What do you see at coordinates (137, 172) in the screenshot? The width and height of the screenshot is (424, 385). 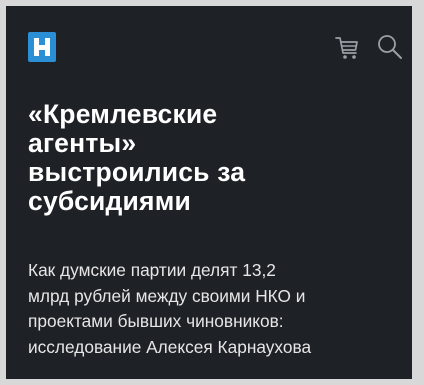 I see `article-title-line: выстроились за` at bounding box center [137, 172].